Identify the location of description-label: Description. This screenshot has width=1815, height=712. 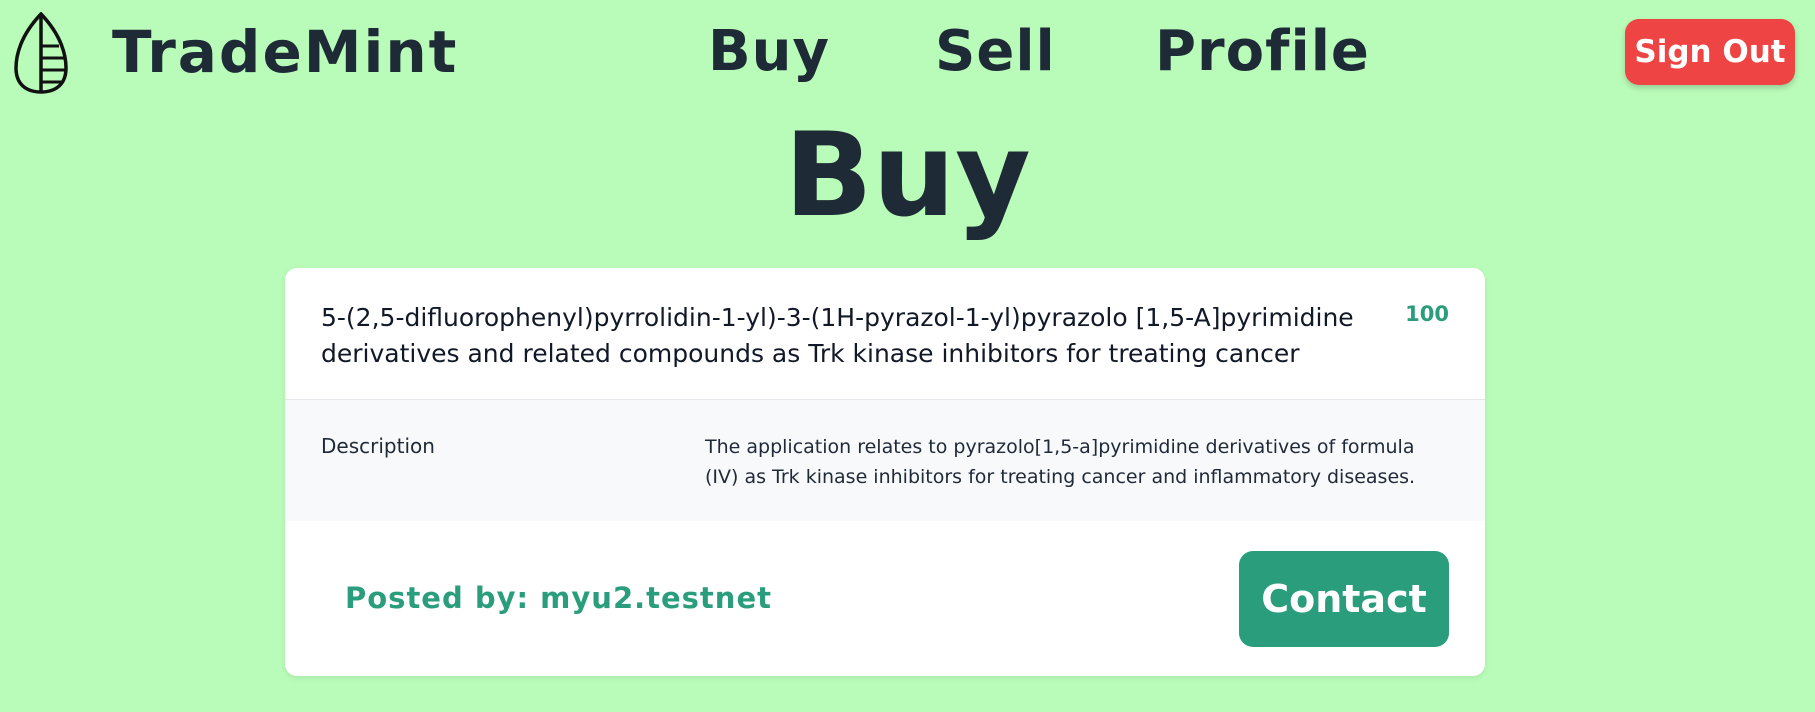
(378, 446).